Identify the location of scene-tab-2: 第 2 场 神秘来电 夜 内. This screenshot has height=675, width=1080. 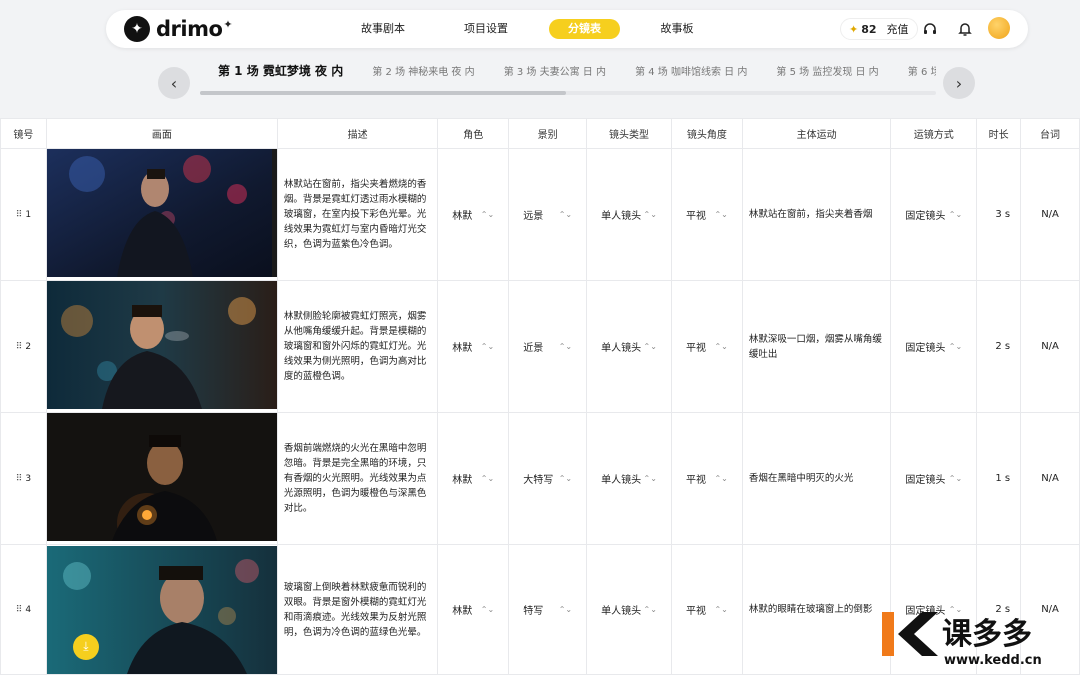
(423, 73).